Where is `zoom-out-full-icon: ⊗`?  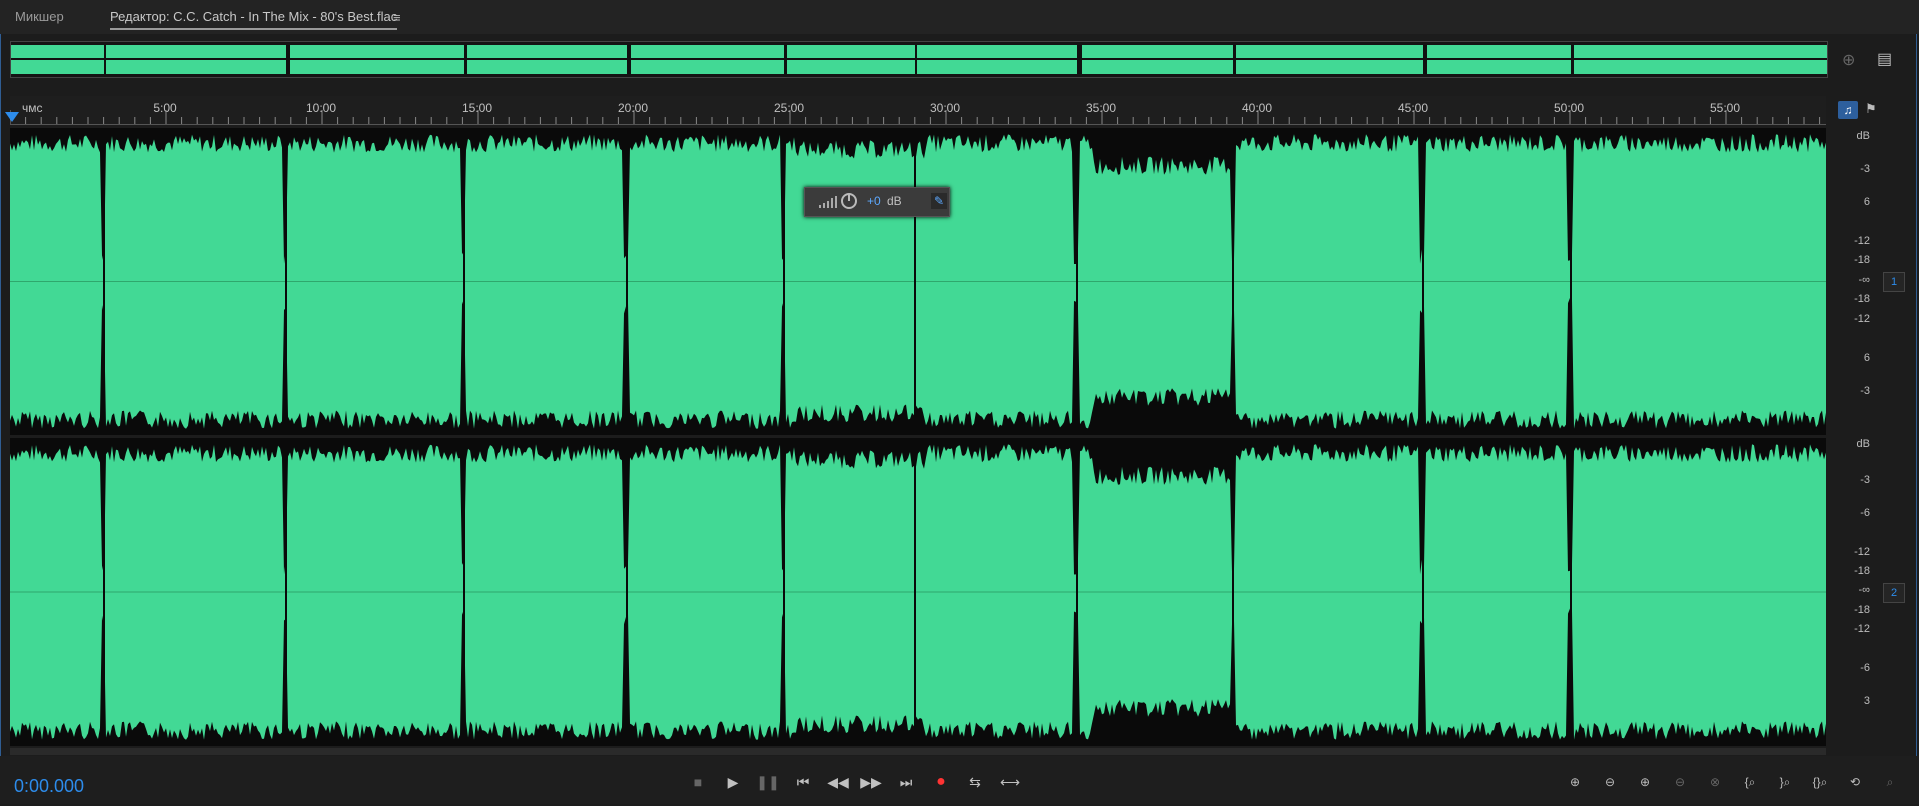
zoom-out-full-icon: ⊗ is located at coordinates (1715, 782).